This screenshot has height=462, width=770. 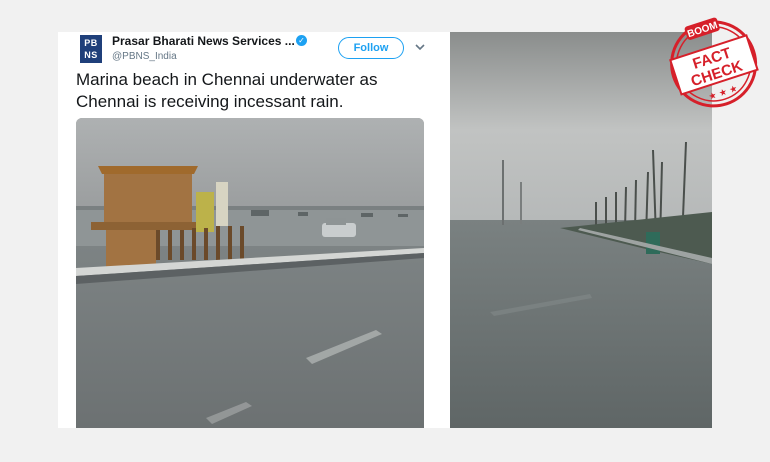 I want to click on avatar-text-top: PB, so click(x=91, y=43).